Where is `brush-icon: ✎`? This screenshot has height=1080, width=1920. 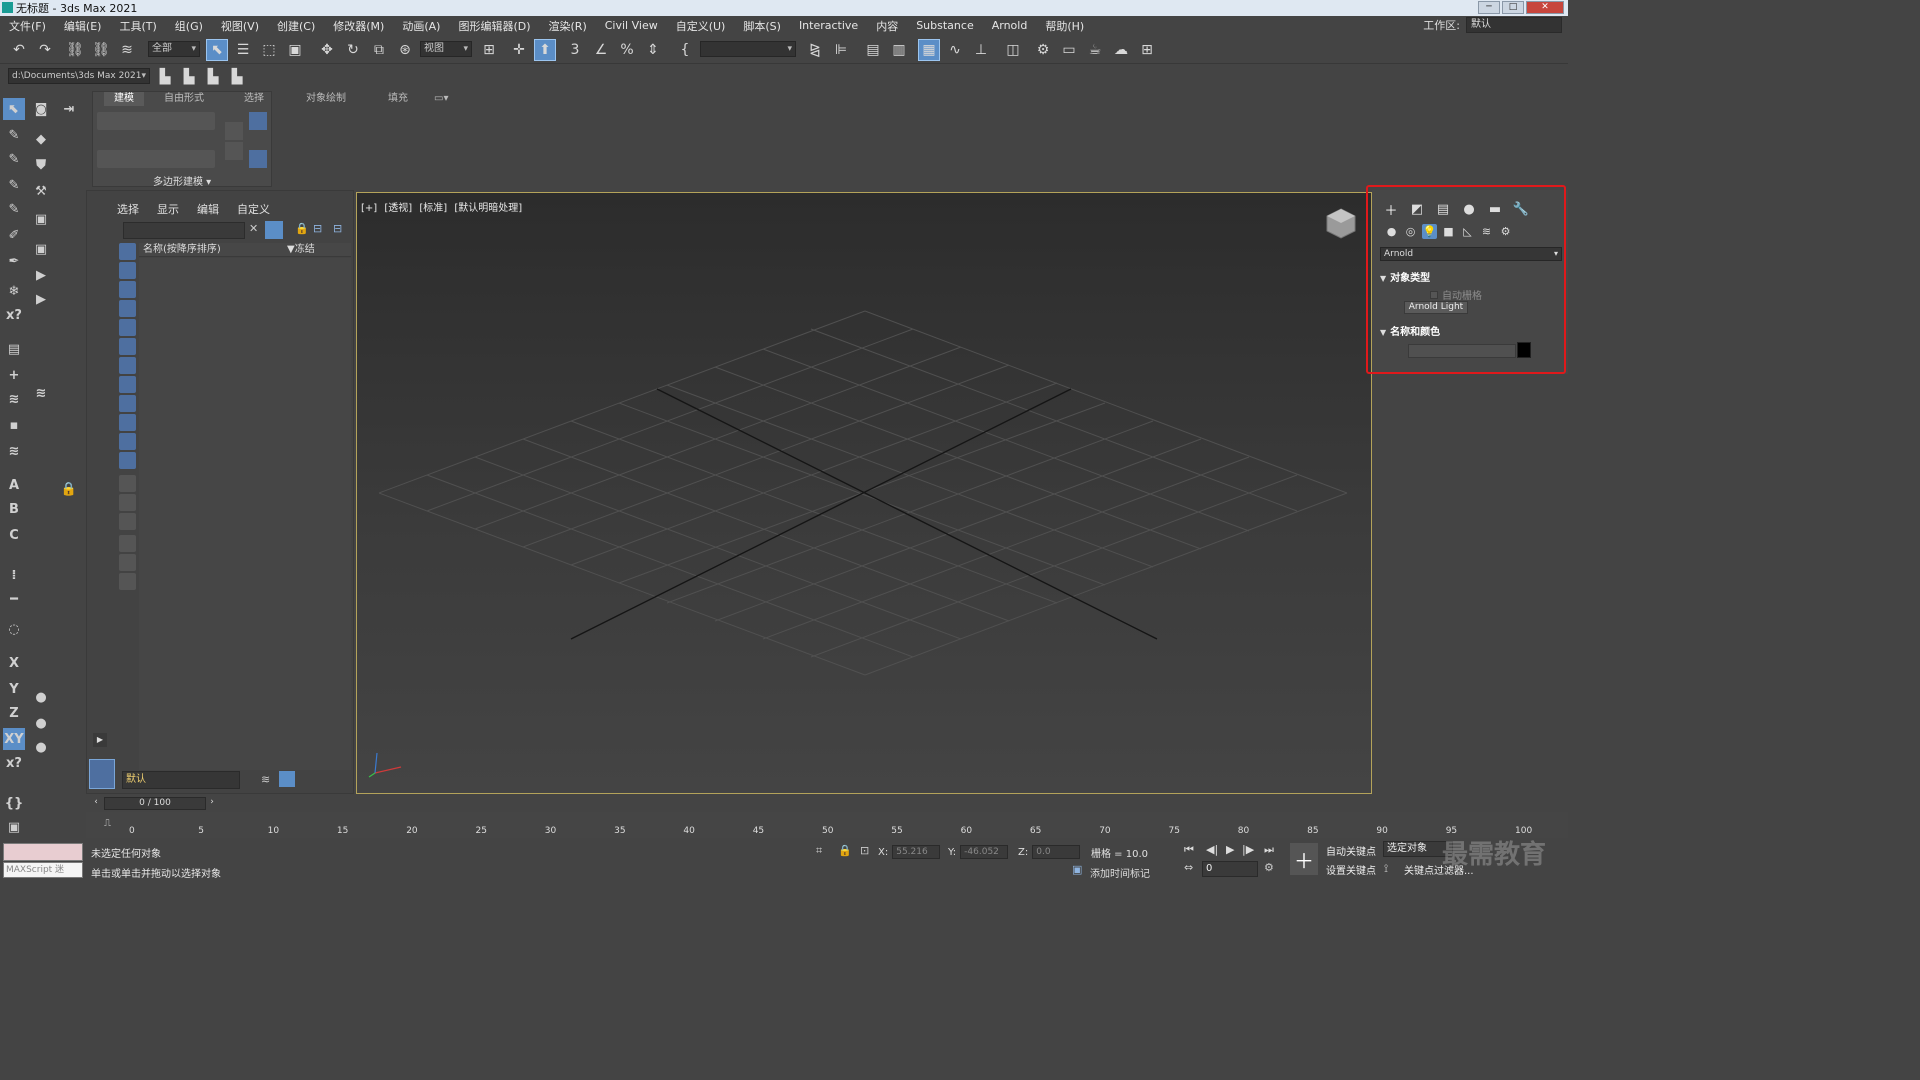 brush-icon: ✎ is located at coordinates (14, 159).